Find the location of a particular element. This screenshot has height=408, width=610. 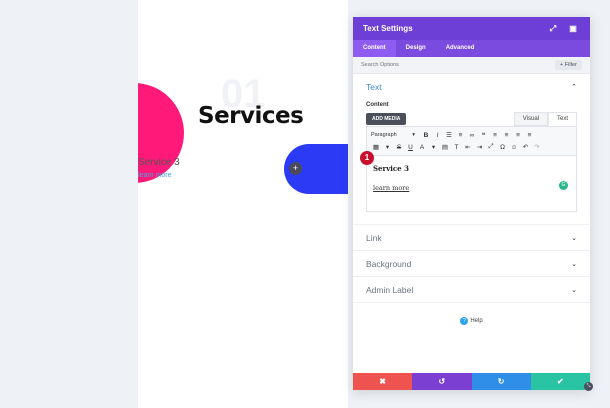

numbered-list-icon: ≡ is located at coordinates (461, 135).